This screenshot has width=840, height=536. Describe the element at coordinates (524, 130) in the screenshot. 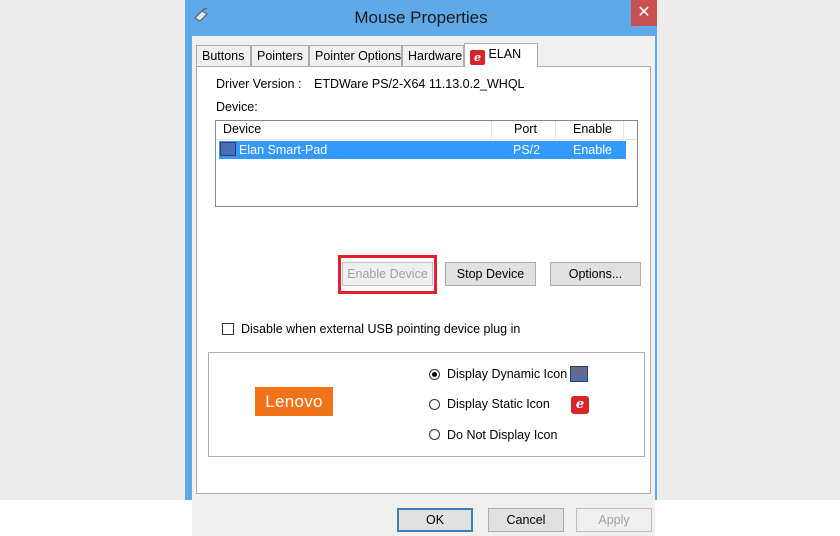

I see `column-header-port: Port` at that location.